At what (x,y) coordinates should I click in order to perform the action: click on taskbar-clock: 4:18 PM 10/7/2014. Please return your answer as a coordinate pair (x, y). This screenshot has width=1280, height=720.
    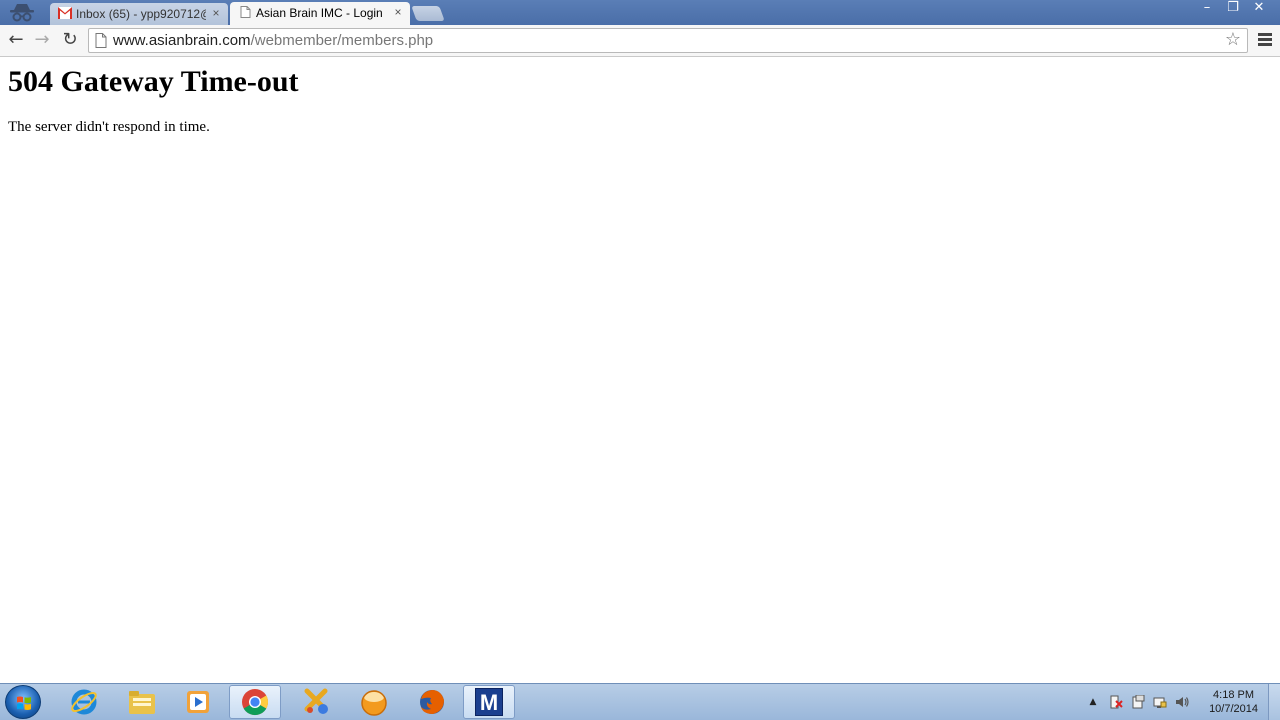
    Looking at the image, I should click on (1233, 702).